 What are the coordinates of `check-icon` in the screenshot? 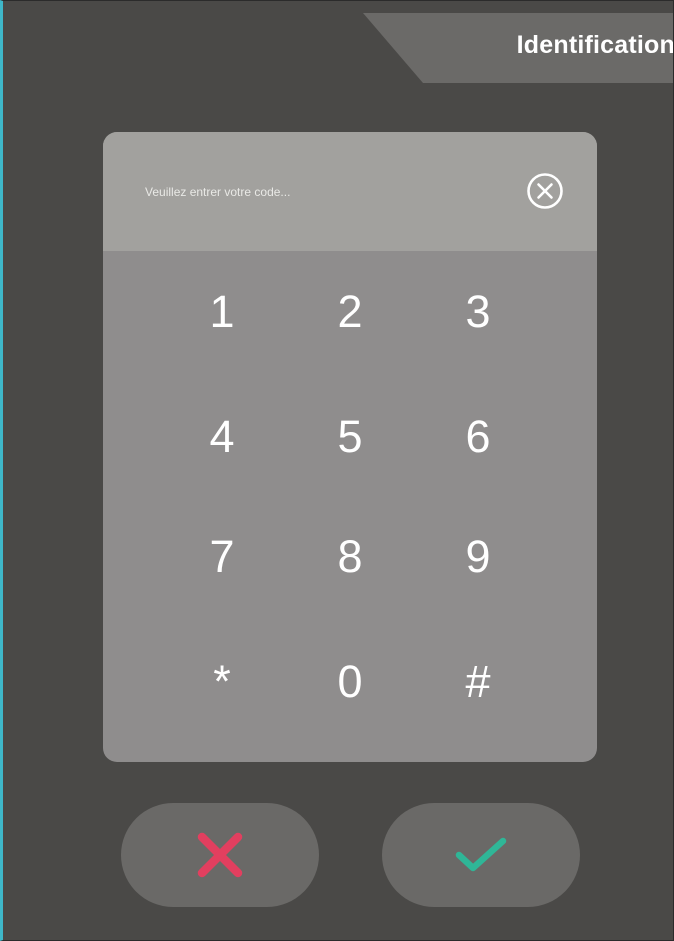 It's located at (481, 854).